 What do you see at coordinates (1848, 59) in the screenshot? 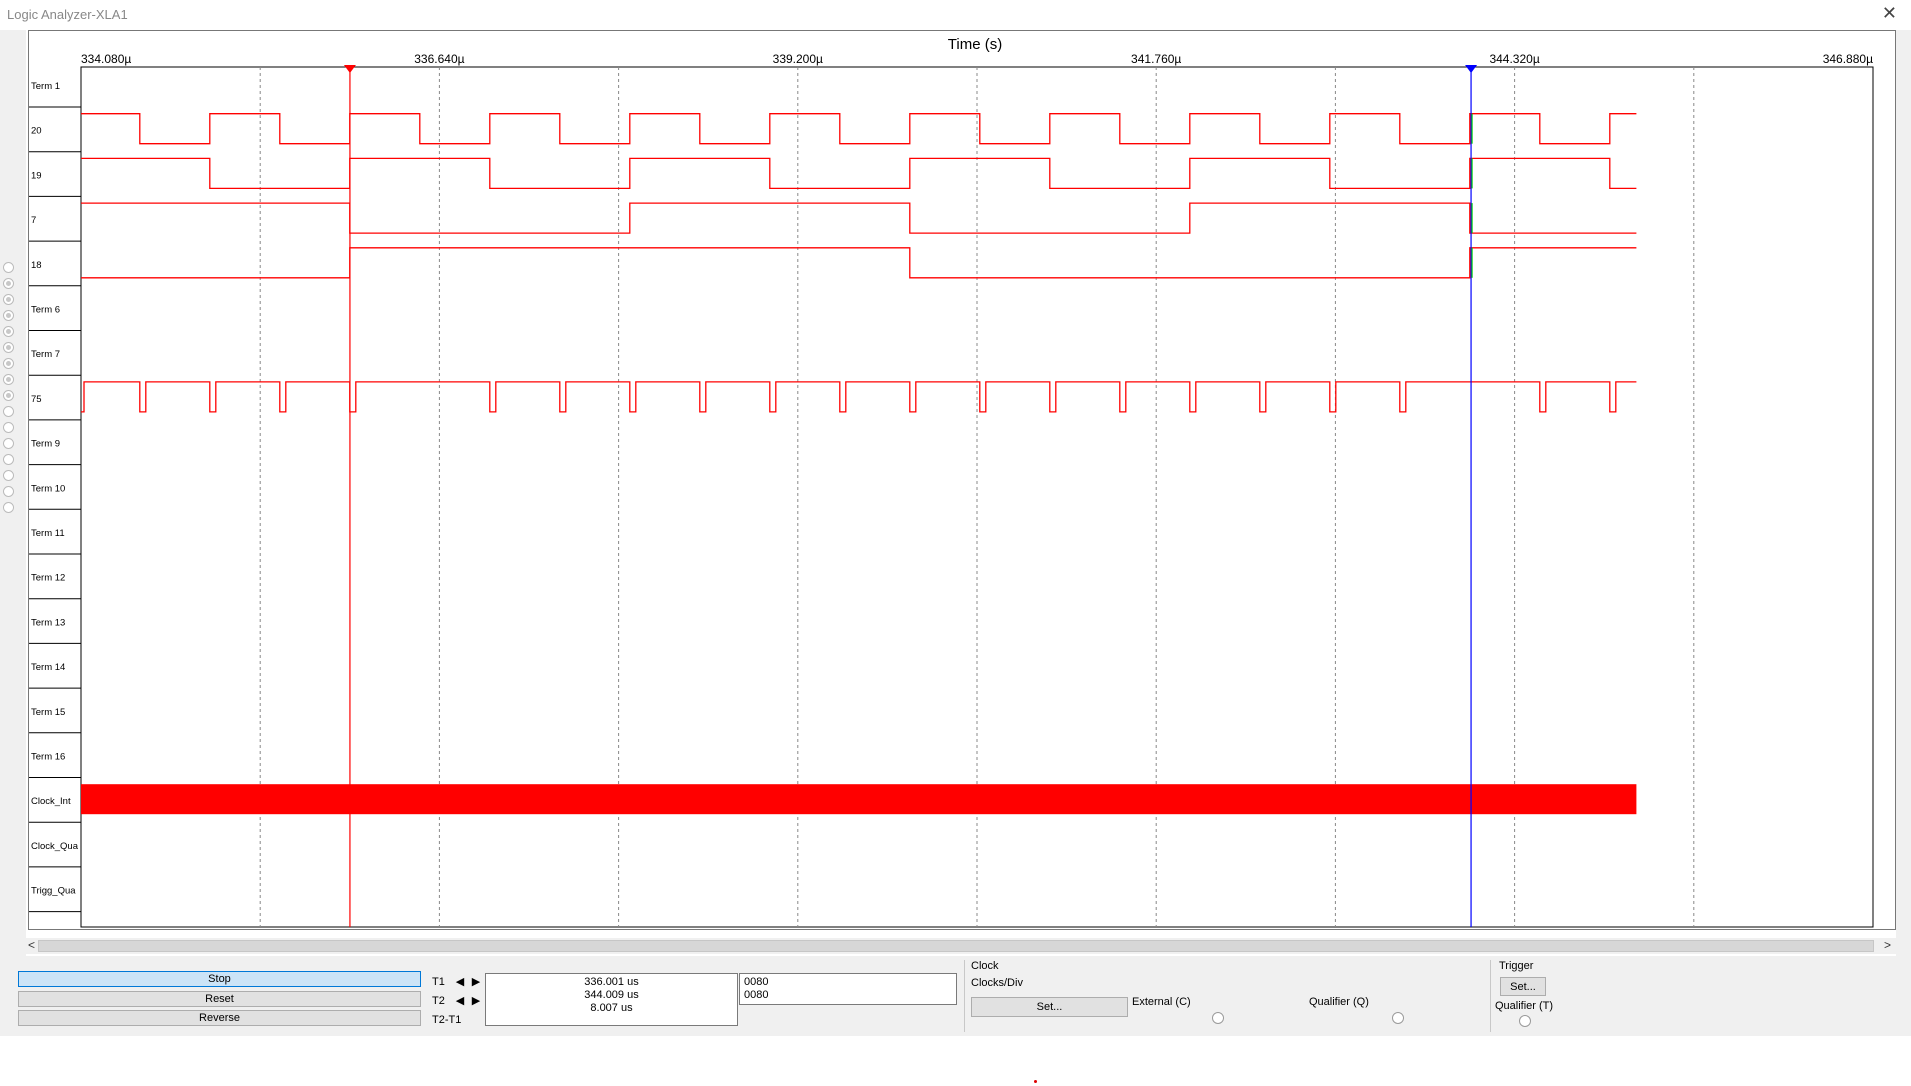
I see `time-tick-label: 346.880µ` at bounding box center [1848, 59].